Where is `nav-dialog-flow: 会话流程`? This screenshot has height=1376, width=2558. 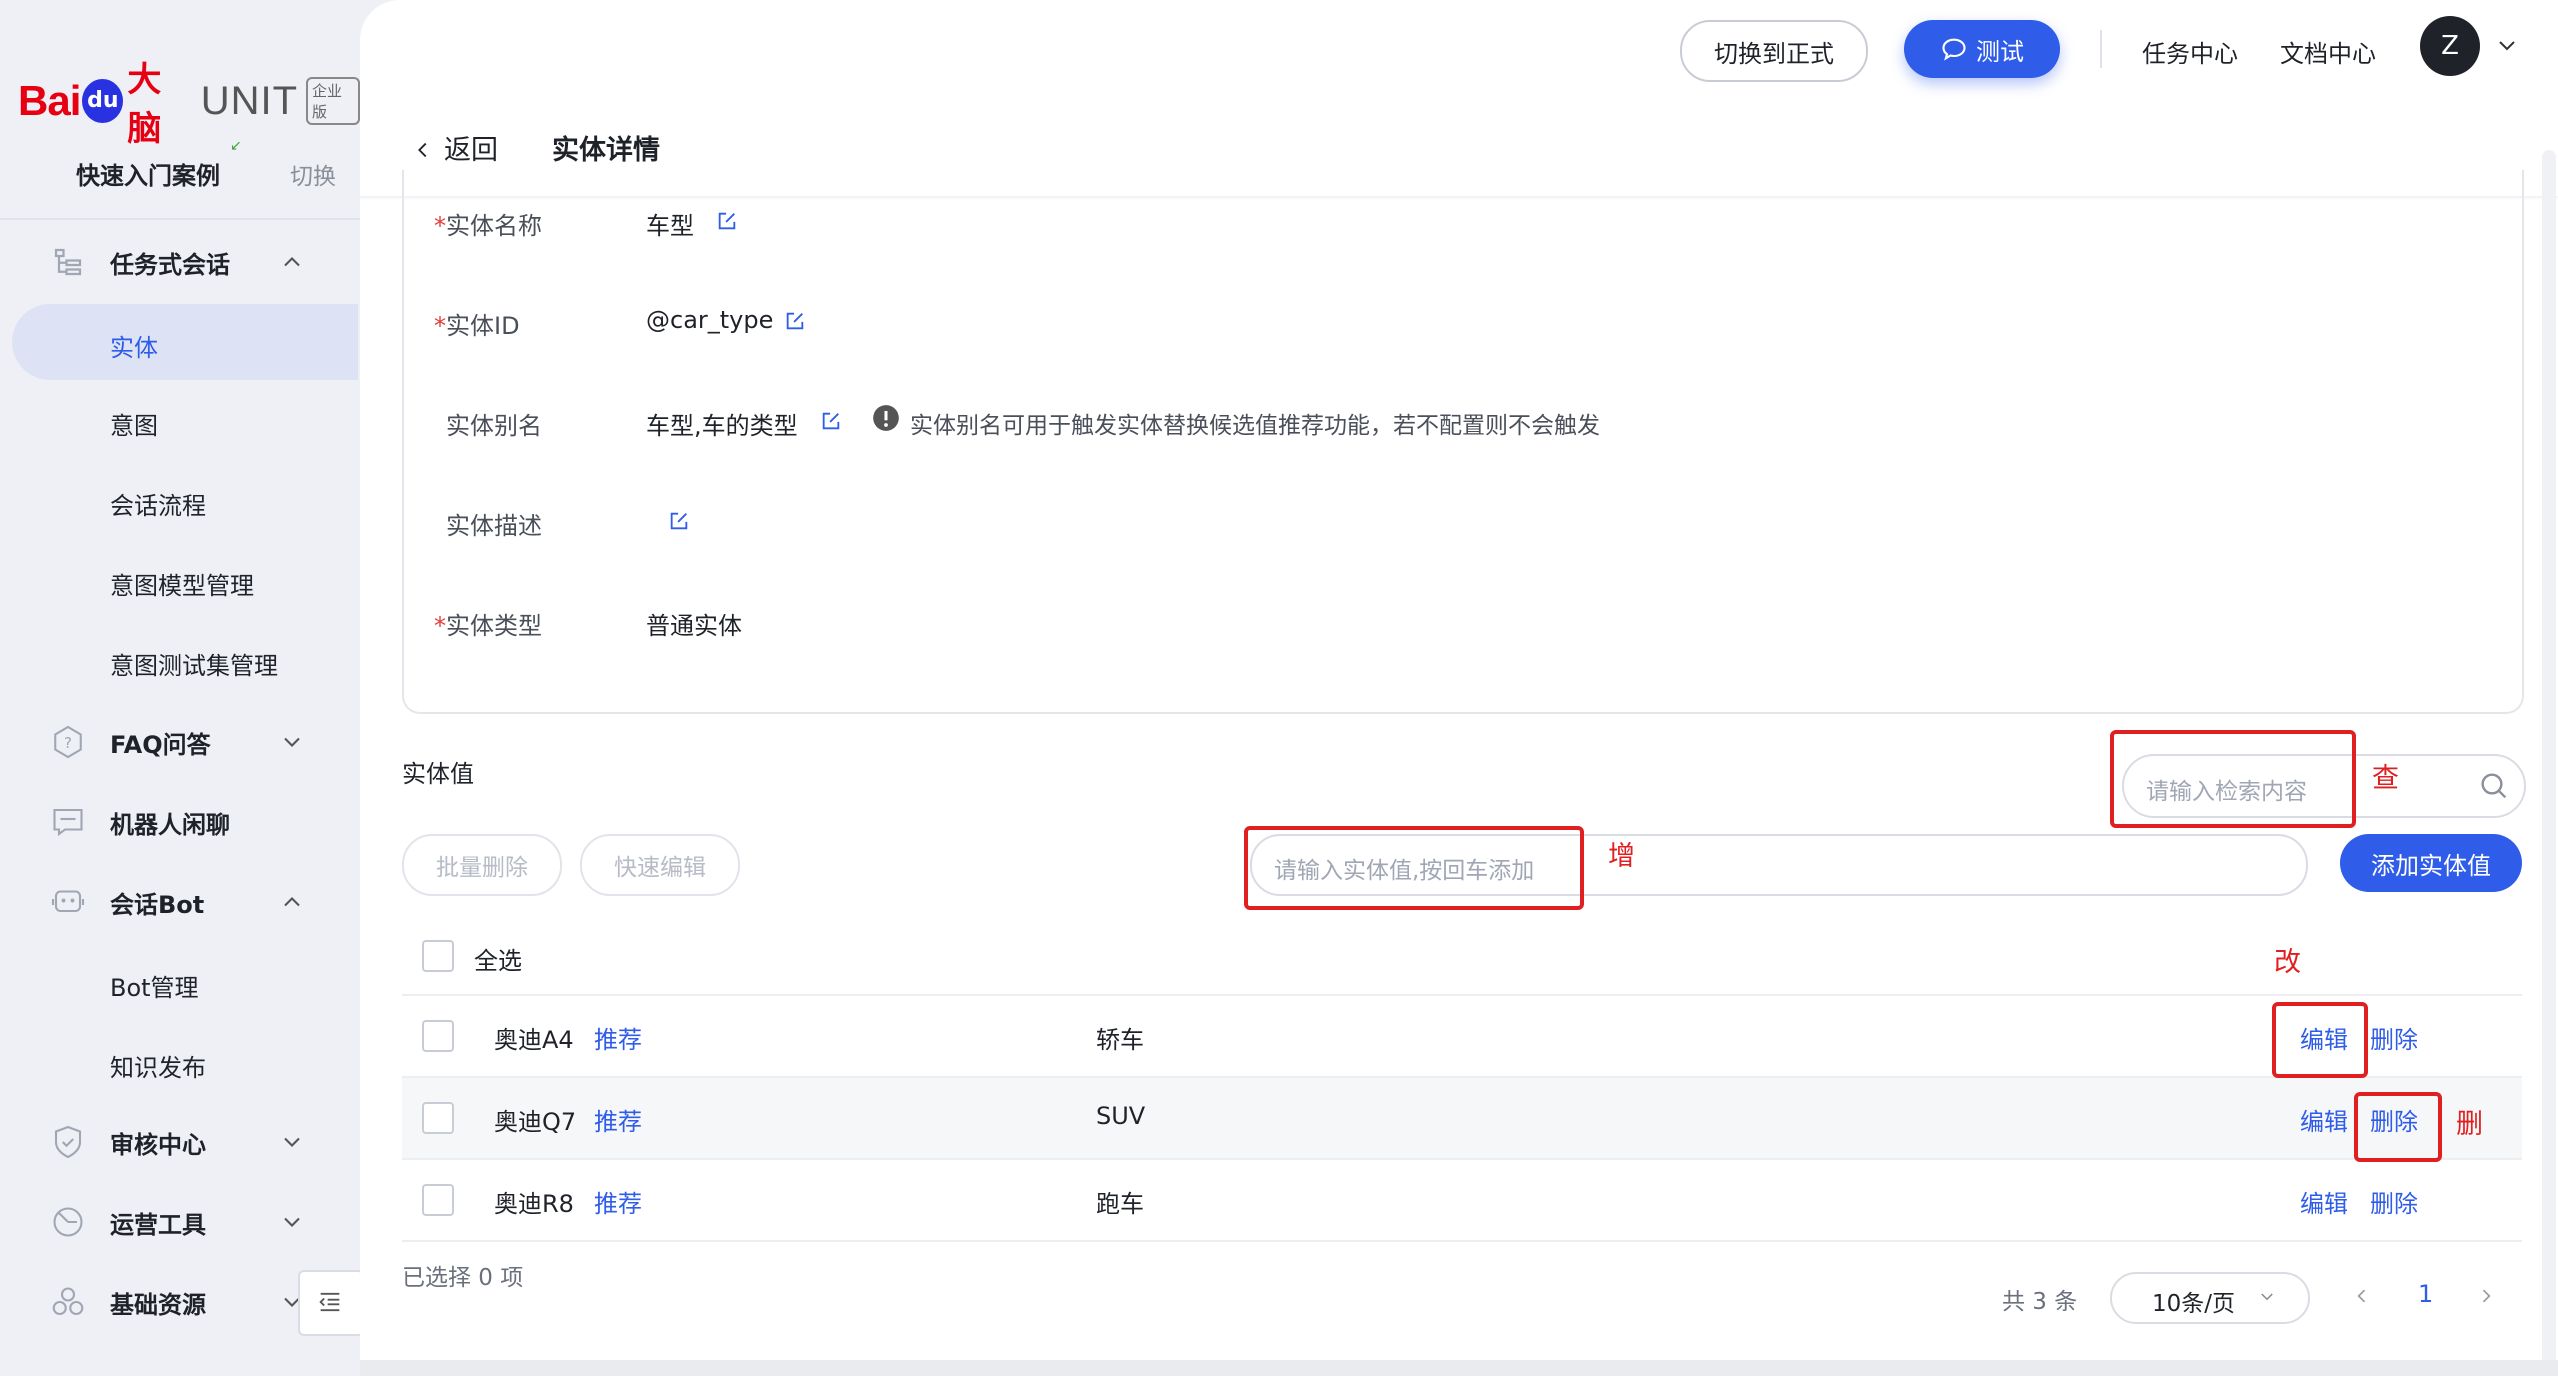 nav-dialog-flow: 会话流程 is located at coordinates (172, 500).